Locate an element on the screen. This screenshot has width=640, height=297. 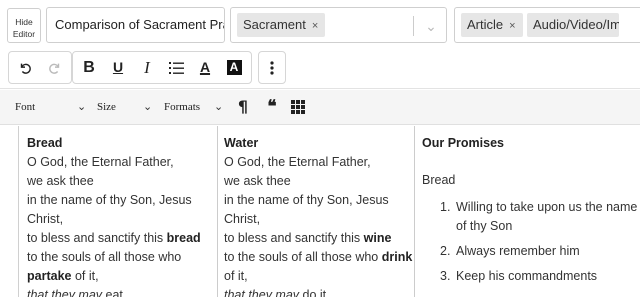
more-vertical-icon is located at coordinates (272, 67).